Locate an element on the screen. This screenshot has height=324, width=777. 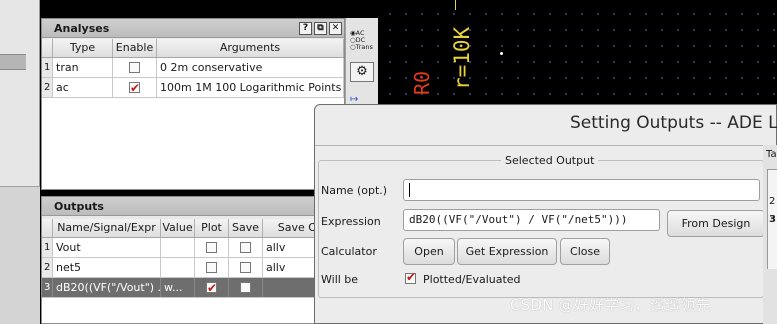
schematic-instance-name: R0 is located at coordinates (422, 83).